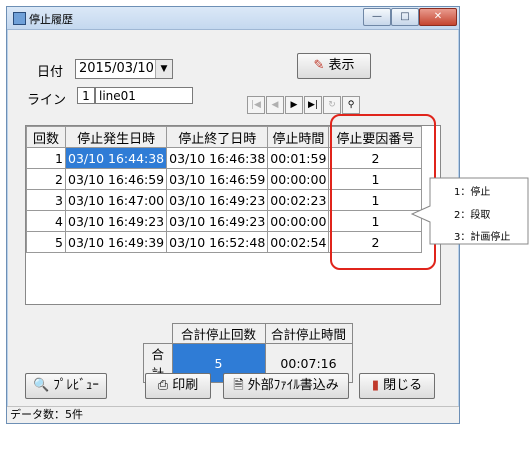 Image resolution: width=530 pixels, height=464 pixels. Describe the element at coordinates (298, 158) in the screenshot. I see `cell-duration: 00:01:59` at that location.